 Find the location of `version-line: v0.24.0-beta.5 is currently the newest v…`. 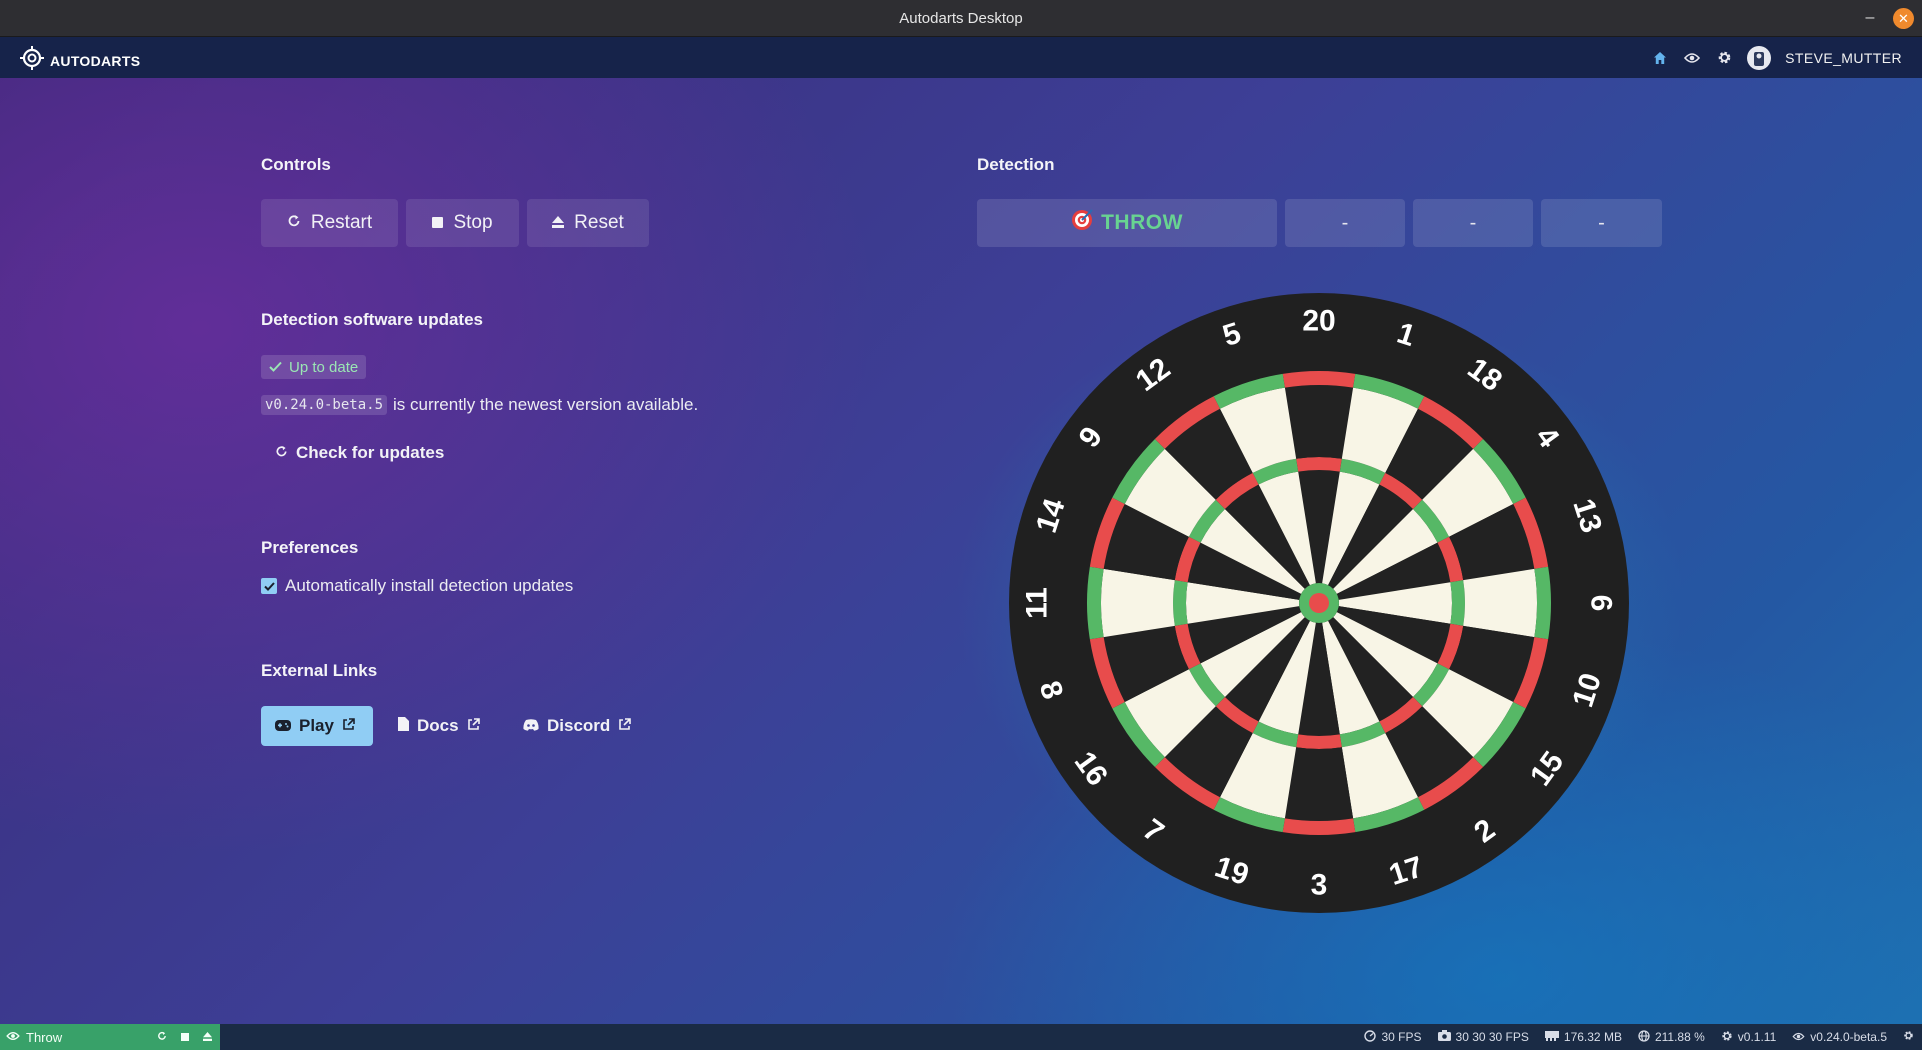

version-line: v0.24.0-beta.5 is currently the newest v… is located at coordinates (479, 405).